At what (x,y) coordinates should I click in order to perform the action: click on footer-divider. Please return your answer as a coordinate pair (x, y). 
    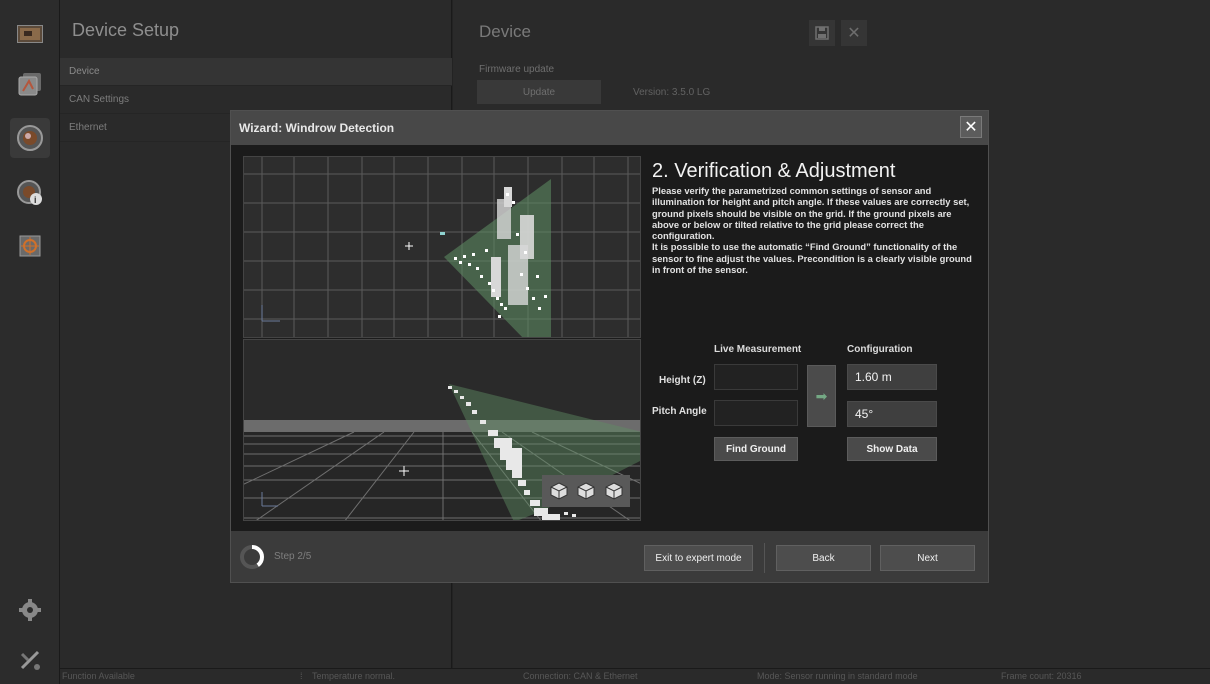
    Looking at the image, I should click on (764, 558).